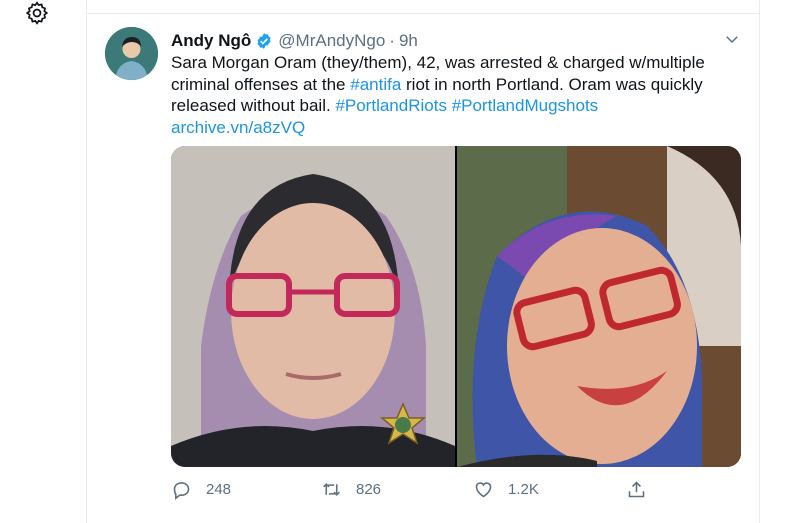  What do you see at coordinates (219, 489) in the screenshot?
I see `reply-count: 248` at bounding box center [219, 489].